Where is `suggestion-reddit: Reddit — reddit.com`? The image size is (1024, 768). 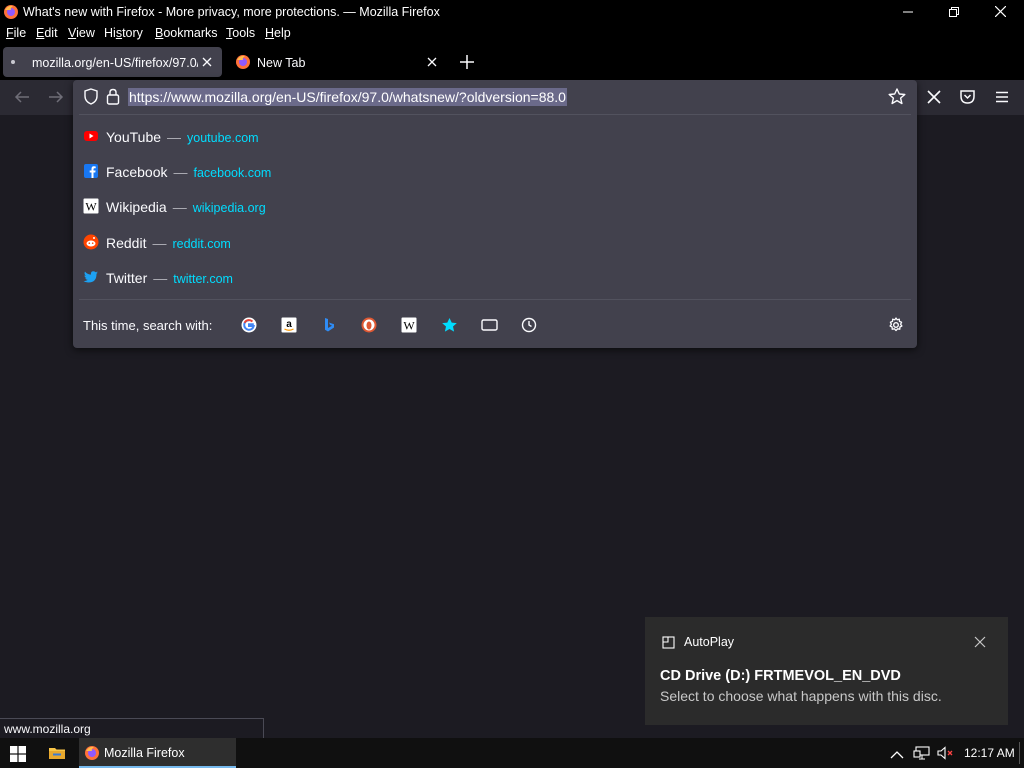 suggestion-reddit: Reddit — reddit.com is located at coordinates (495, 243).